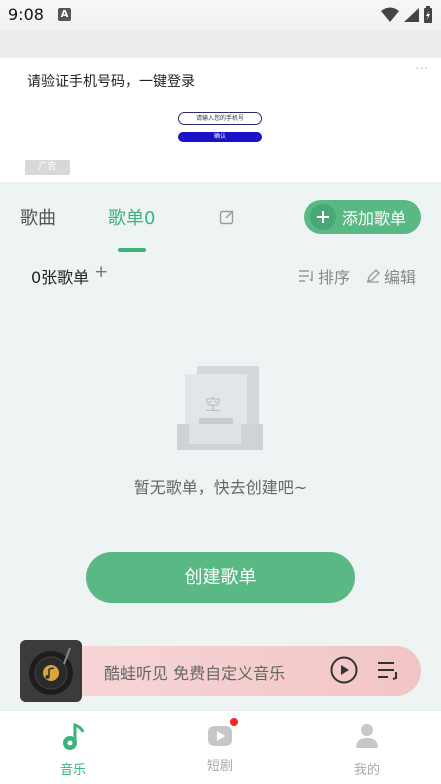 This screenshot has height=784, width=441. Describe the element at coordinates (390, 14) in the screenshot. I see `wifi-icon` at that location.